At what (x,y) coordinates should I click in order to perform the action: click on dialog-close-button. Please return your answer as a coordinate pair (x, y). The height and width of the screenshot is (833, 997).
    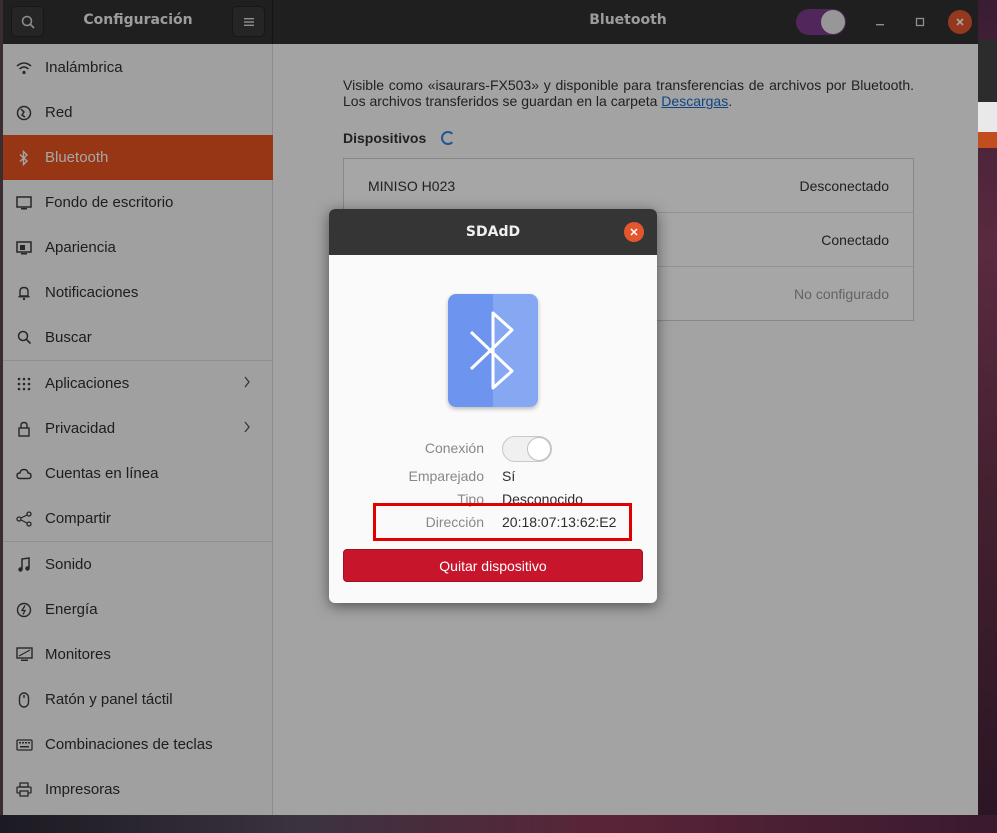
    Looking at the image, I should click on (634, 232).